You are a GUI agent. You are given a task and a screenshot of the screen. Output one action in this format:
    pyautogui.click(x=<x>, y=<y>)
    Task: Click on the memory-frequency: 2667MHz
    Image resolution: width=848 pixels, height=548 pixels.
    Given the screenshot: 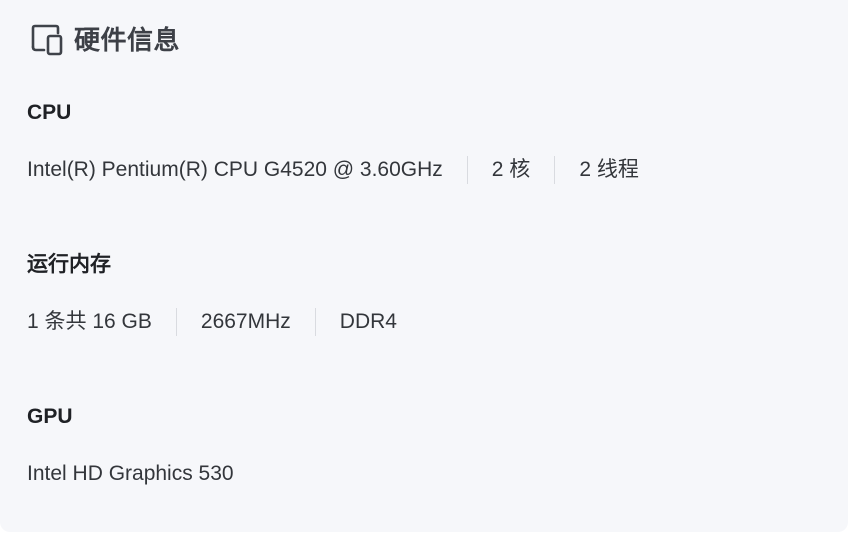 What is the action you would take?
    pyautogui.click(x=245, y=321)
    